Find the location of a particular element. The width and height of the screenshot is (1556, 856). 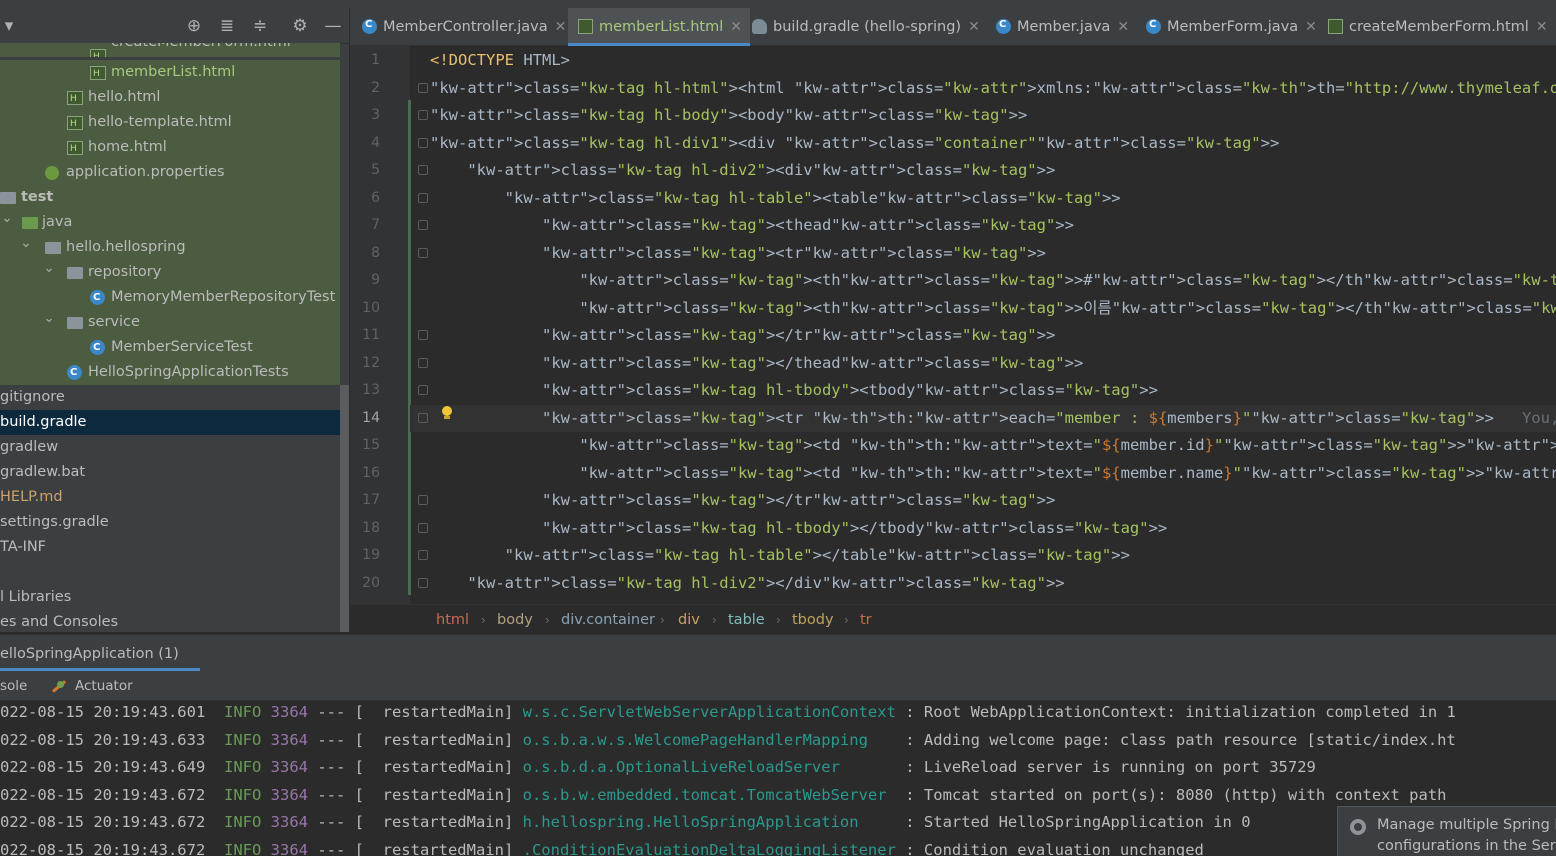

tree-item: TA-INF is located at coordinates (170, 547).